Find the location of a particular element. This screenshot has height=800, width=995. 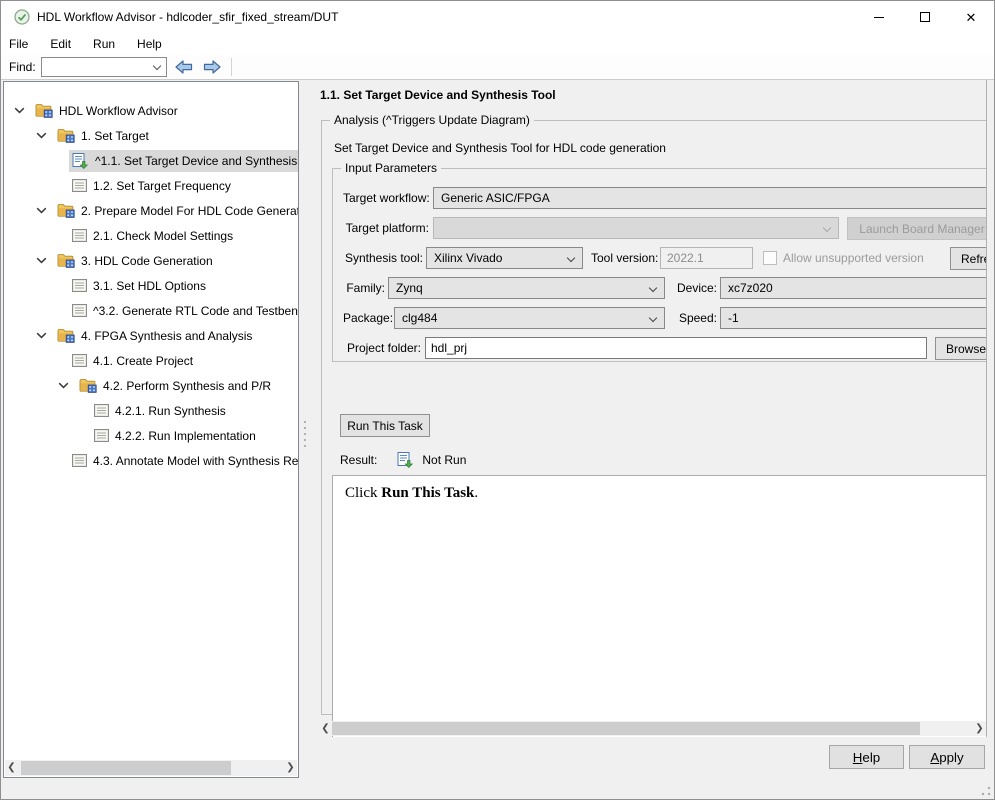

tree-item: 4. FPGA Synthesis and Analysis is located at coordinates (151, 335).